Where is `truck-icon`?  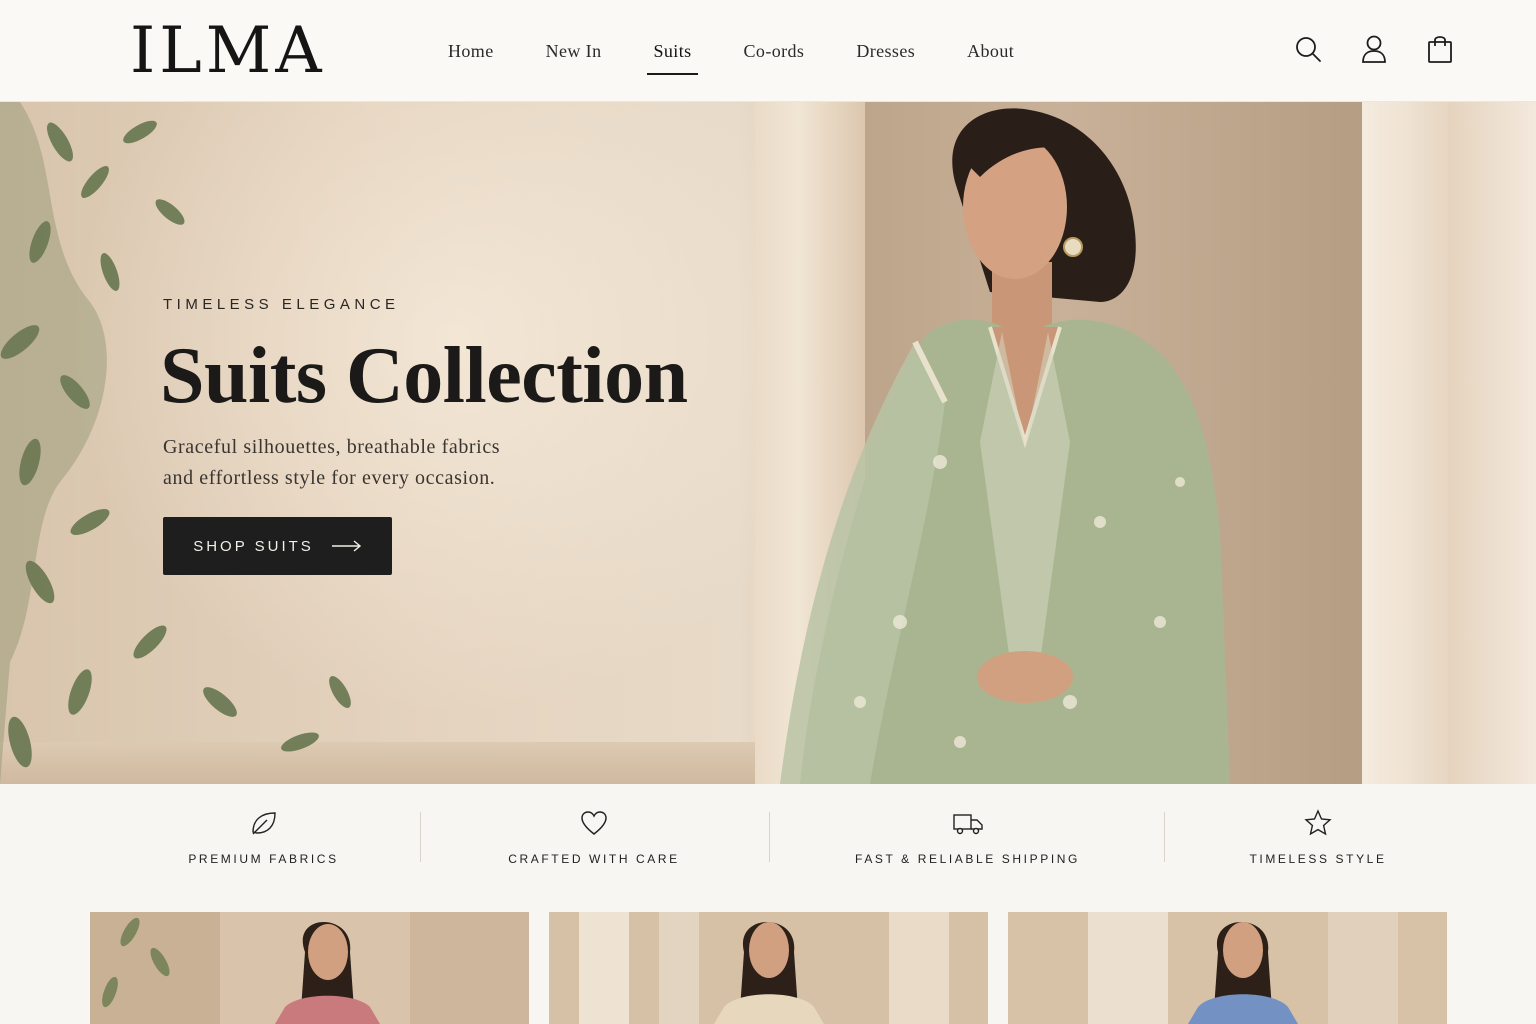 truck-icon is located at coordinates (967, 824).